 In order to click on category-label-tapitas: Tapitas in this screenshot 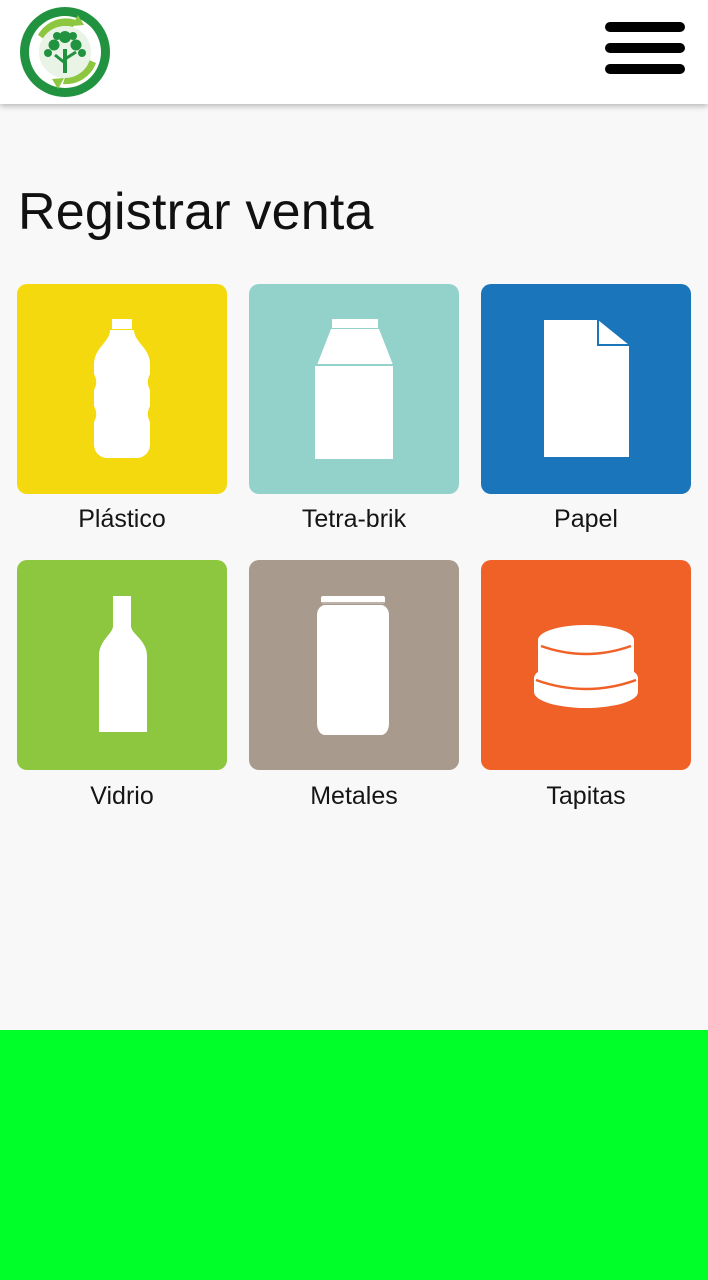, I will do `click(586, 796)`.